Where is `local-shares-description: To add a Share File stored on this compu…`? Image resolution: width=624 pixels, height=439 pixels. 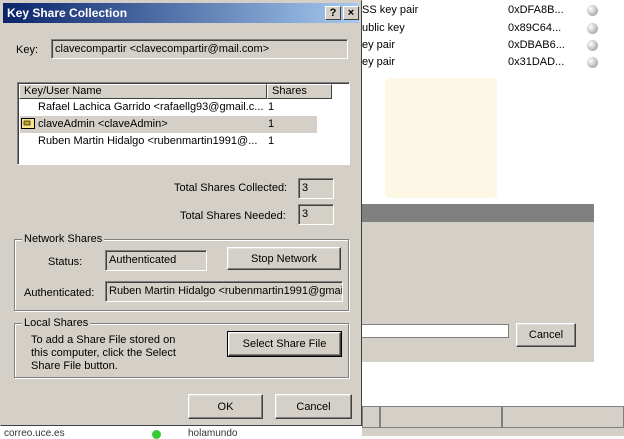 local-shares-description: To add a Share File stored on this compu… is located at coordinates (103, 353).